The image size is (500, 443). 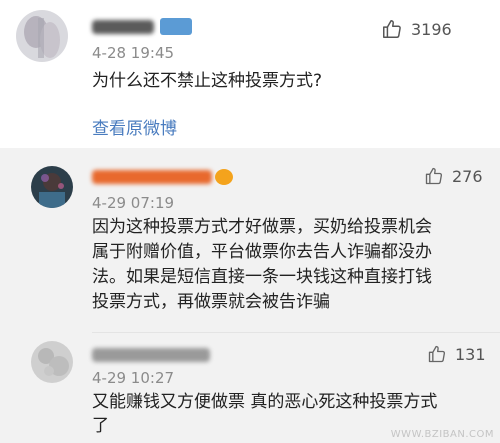 What do you see at coordinates (134, 126) in the screenshot?
I see `view-original-weibo-link: 查看原微博` at bounding box center [134, 126].